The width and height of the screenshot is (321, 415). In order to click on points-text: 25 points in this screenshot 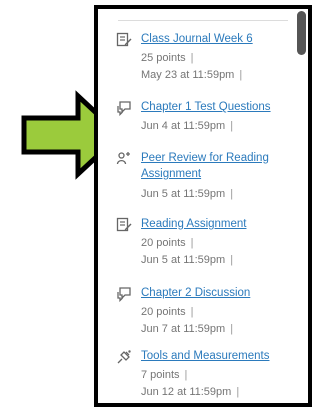, I will do `click(163, 58)`.